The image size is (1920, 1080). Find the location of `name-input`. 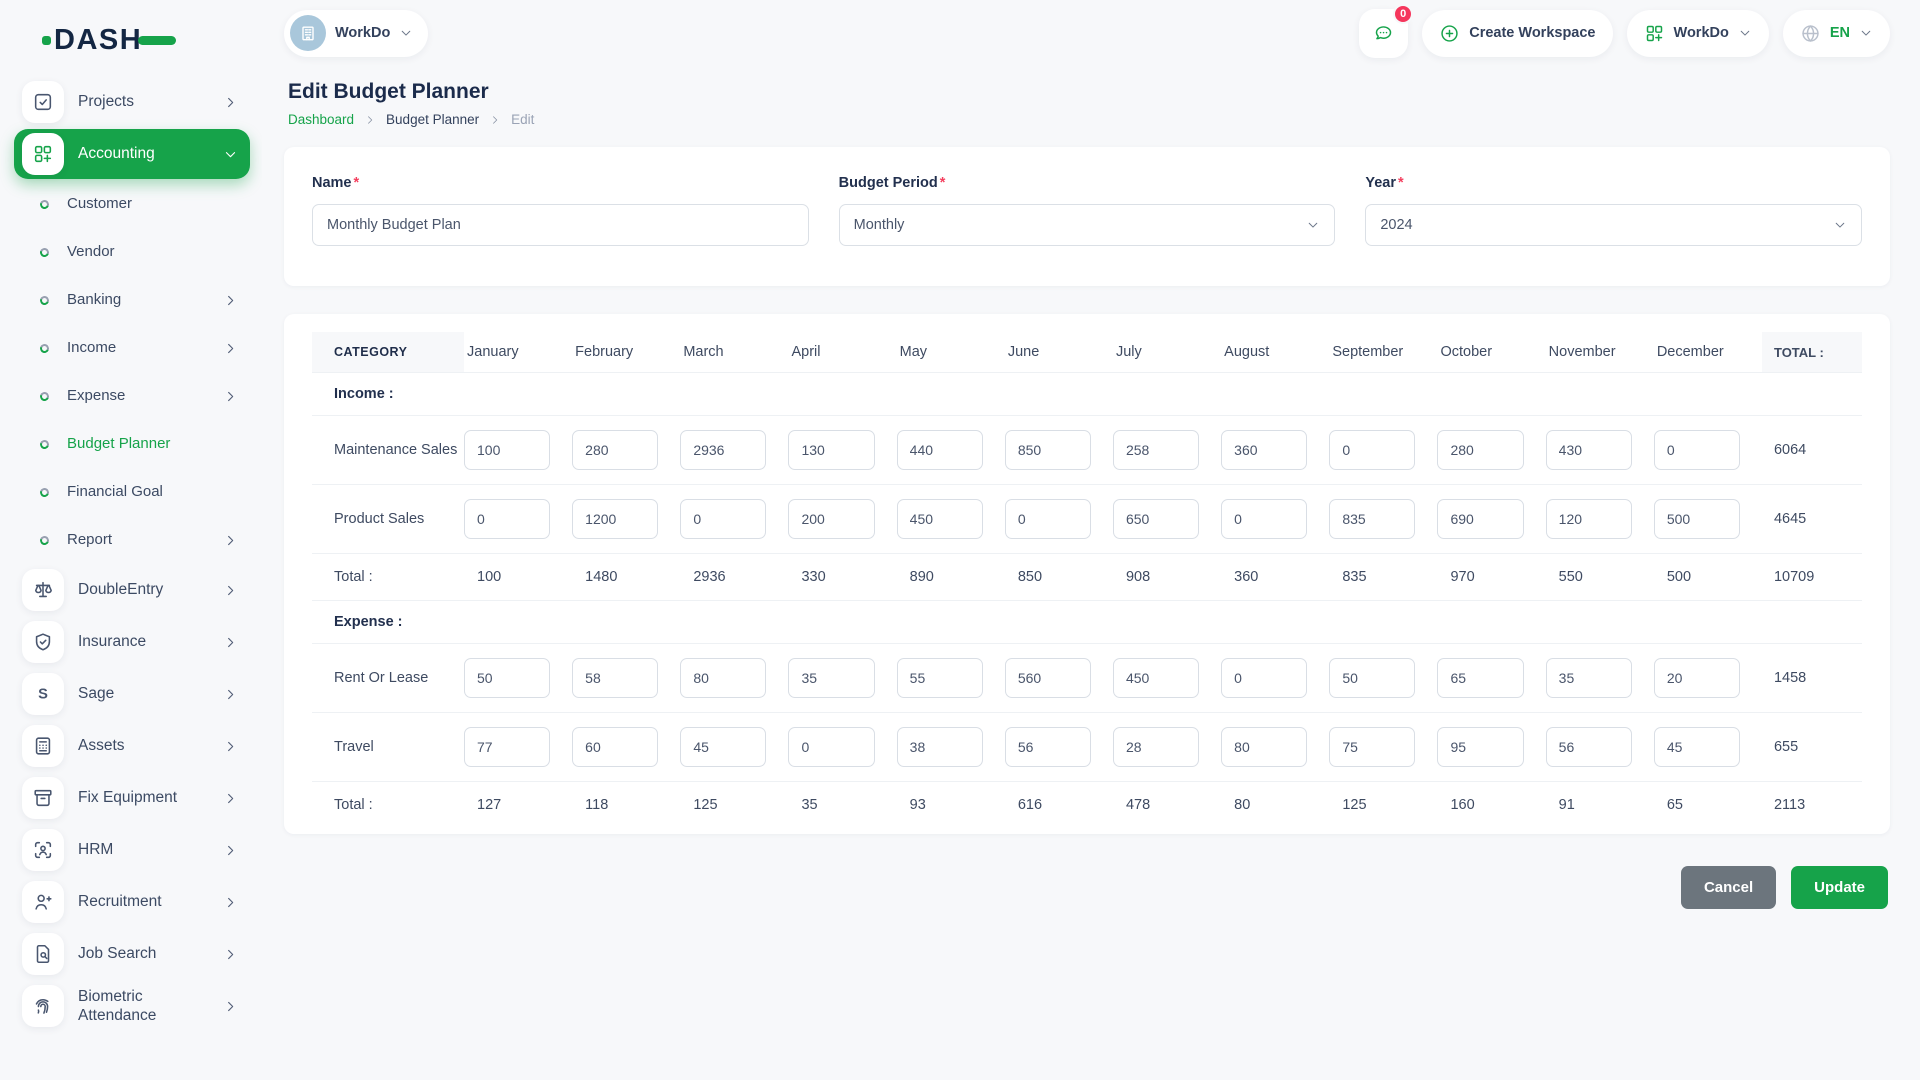

name-input is located at coordinates (560, 225).